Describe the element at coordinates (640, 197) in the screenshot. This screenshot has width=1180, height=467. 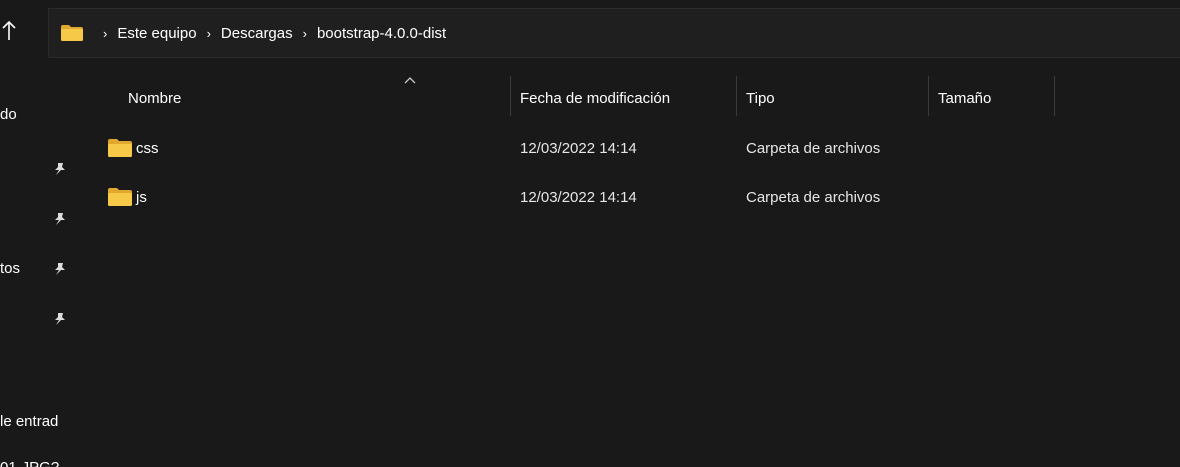
I see `list-item: js 12/03/2022 14:14 Carpeta de archivos` at that location.